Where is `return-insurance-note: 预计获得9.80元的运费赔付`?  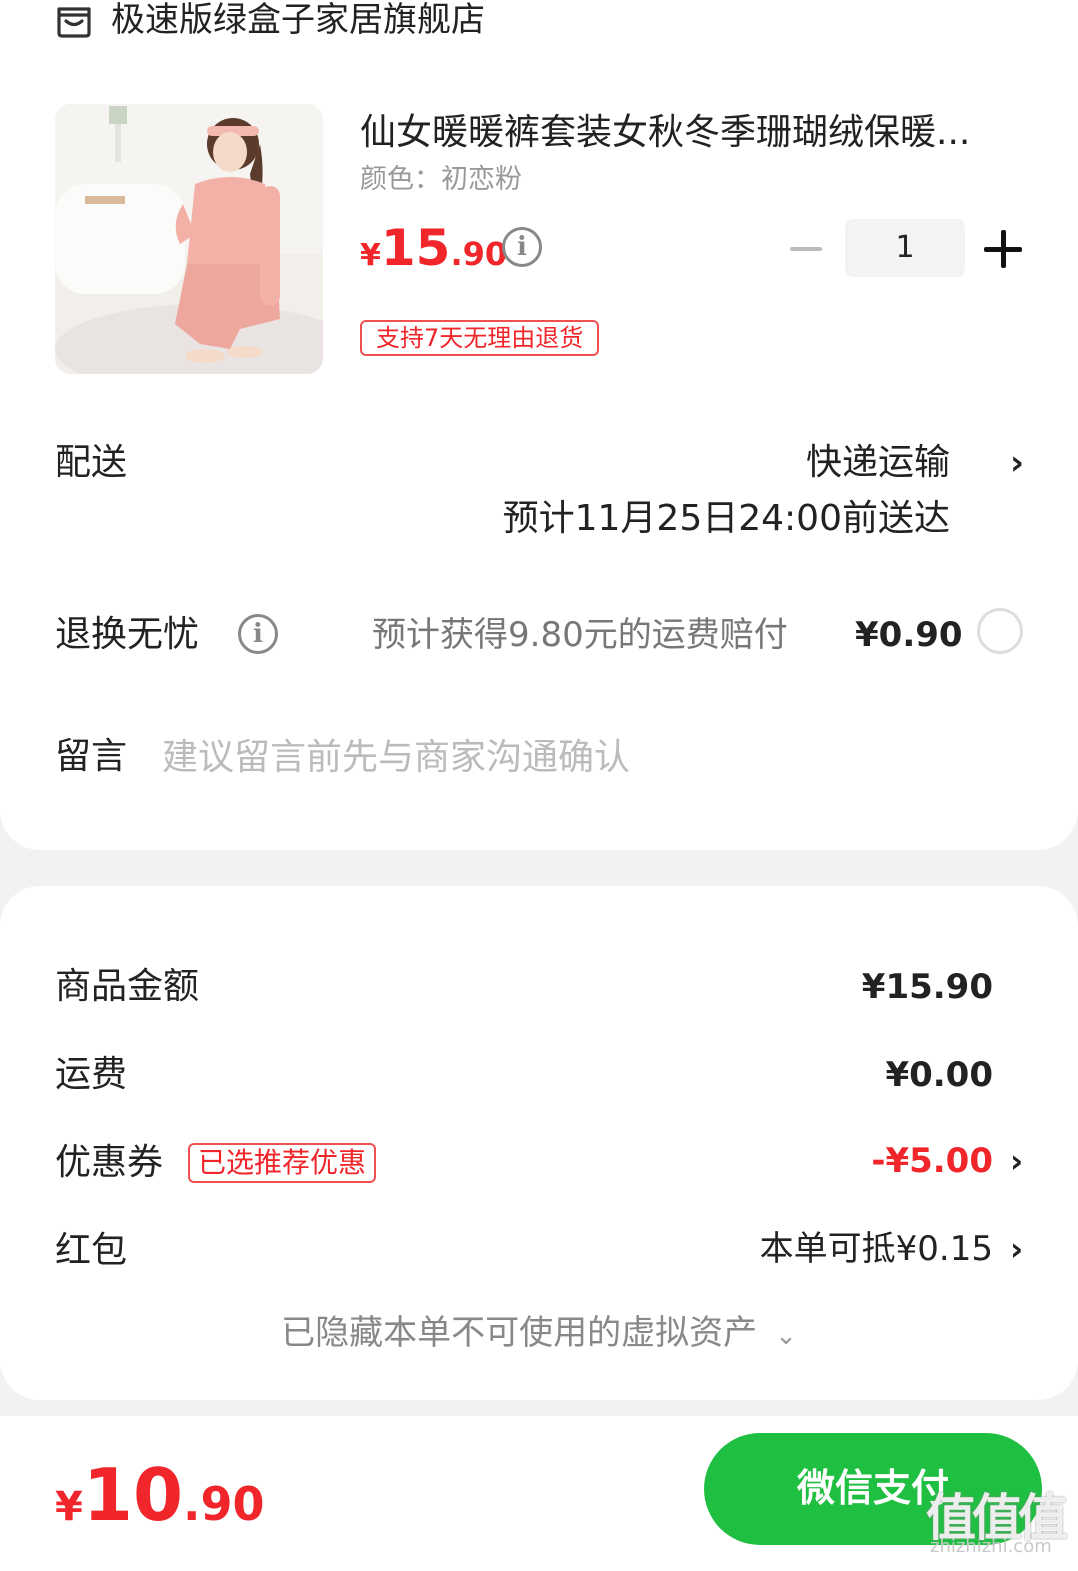 return-insurance-note: 预计获得9.80元的运费赔付 is located at coordinates (580, 635).